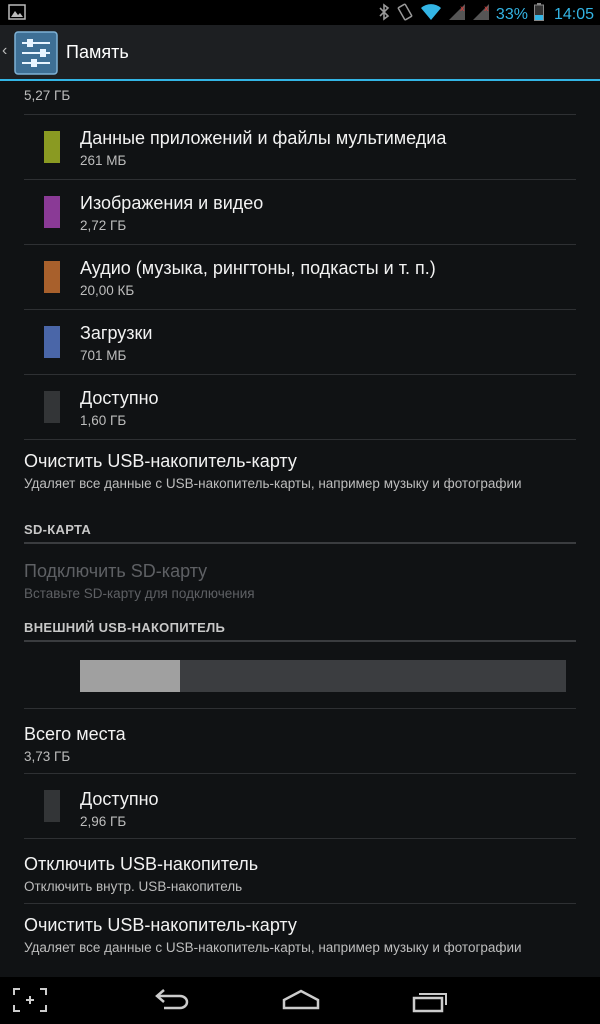 This screenshot has width=600, height=1024. I want to click on category-title: Изображения и видео, so click(172, 203).